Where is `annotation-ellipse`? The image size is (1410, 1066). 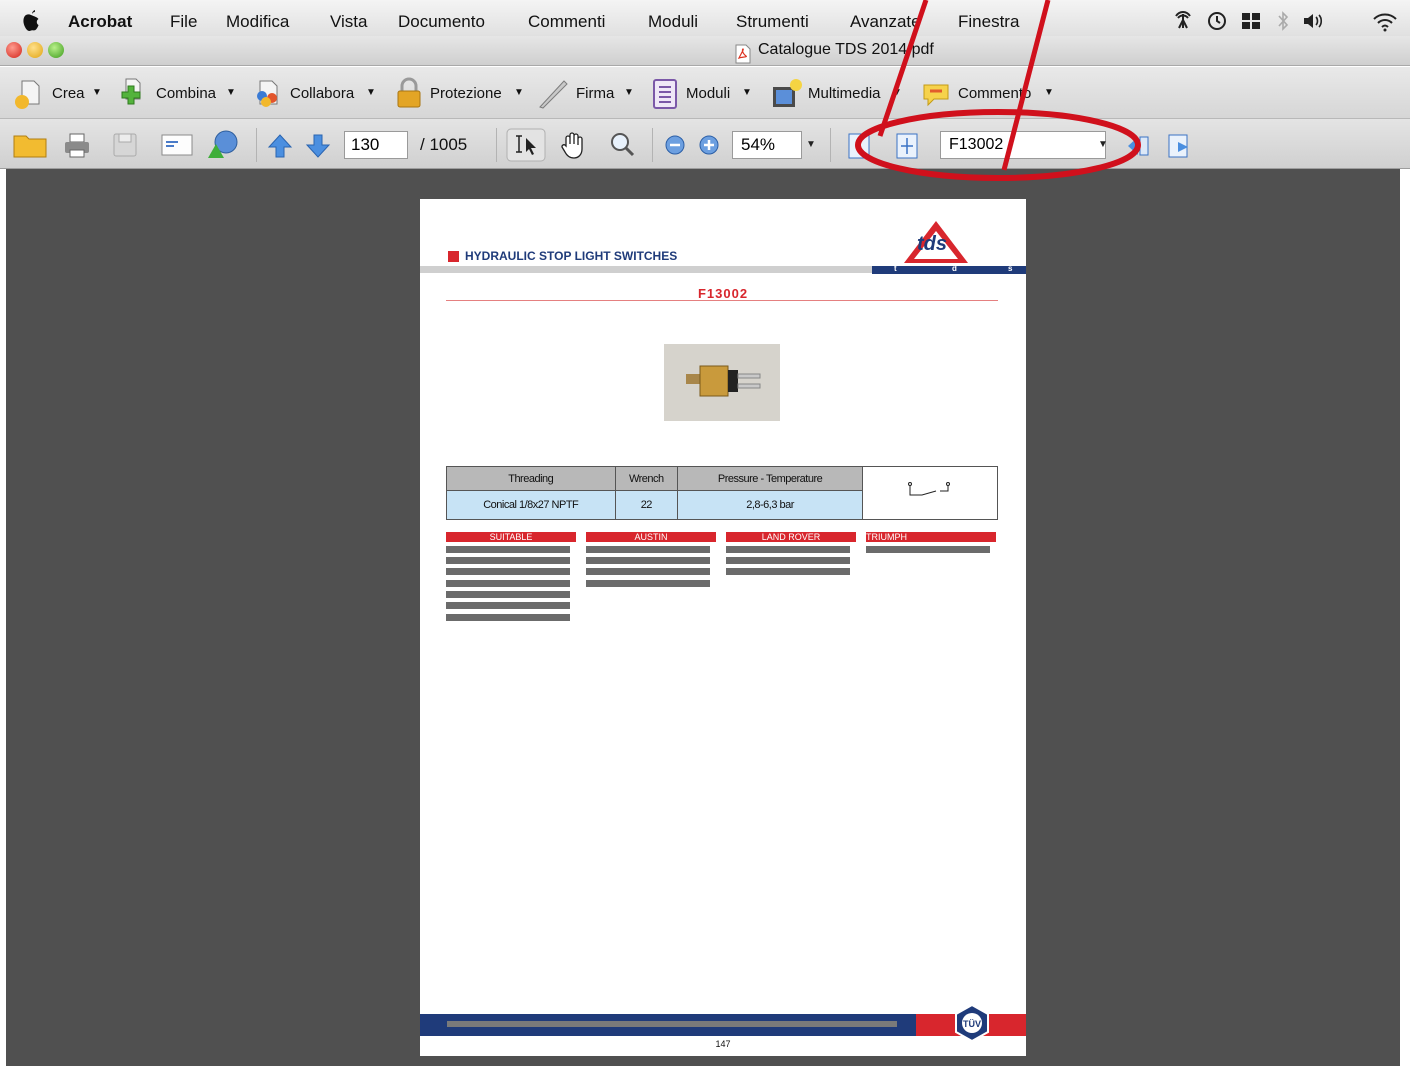 annotation-ellipse is located at coordinates (998, 145).